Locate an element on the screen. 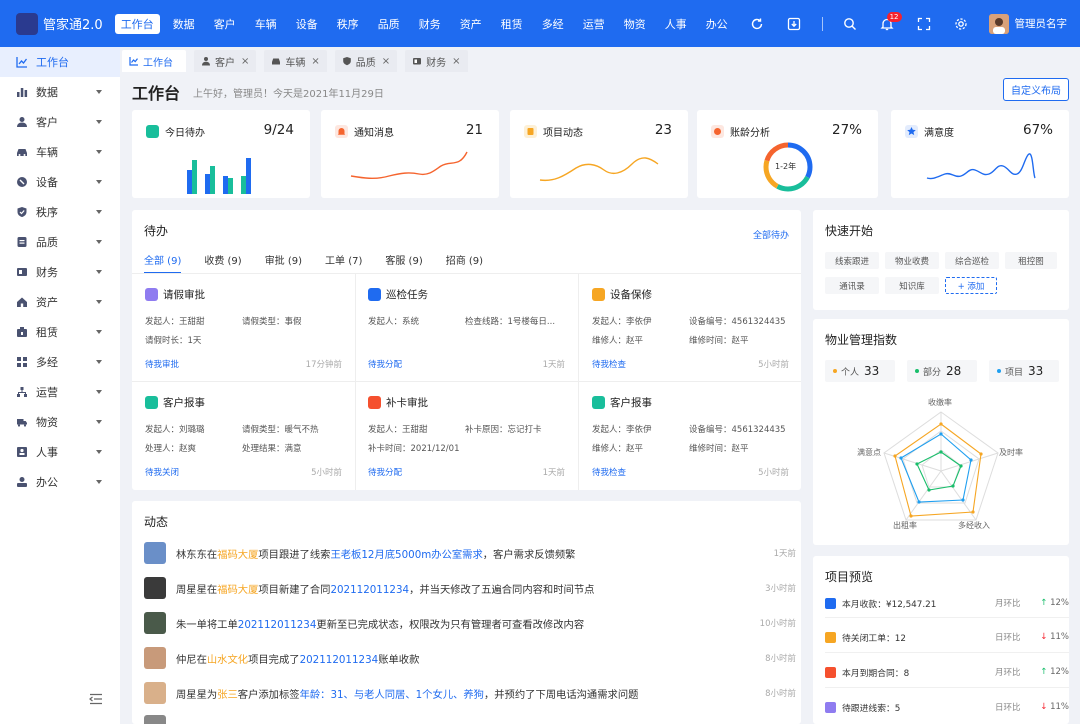 The height and width of the screenshot is (724, 1080). tab-workbench: 工作台 is located at coordinates (154, 61).